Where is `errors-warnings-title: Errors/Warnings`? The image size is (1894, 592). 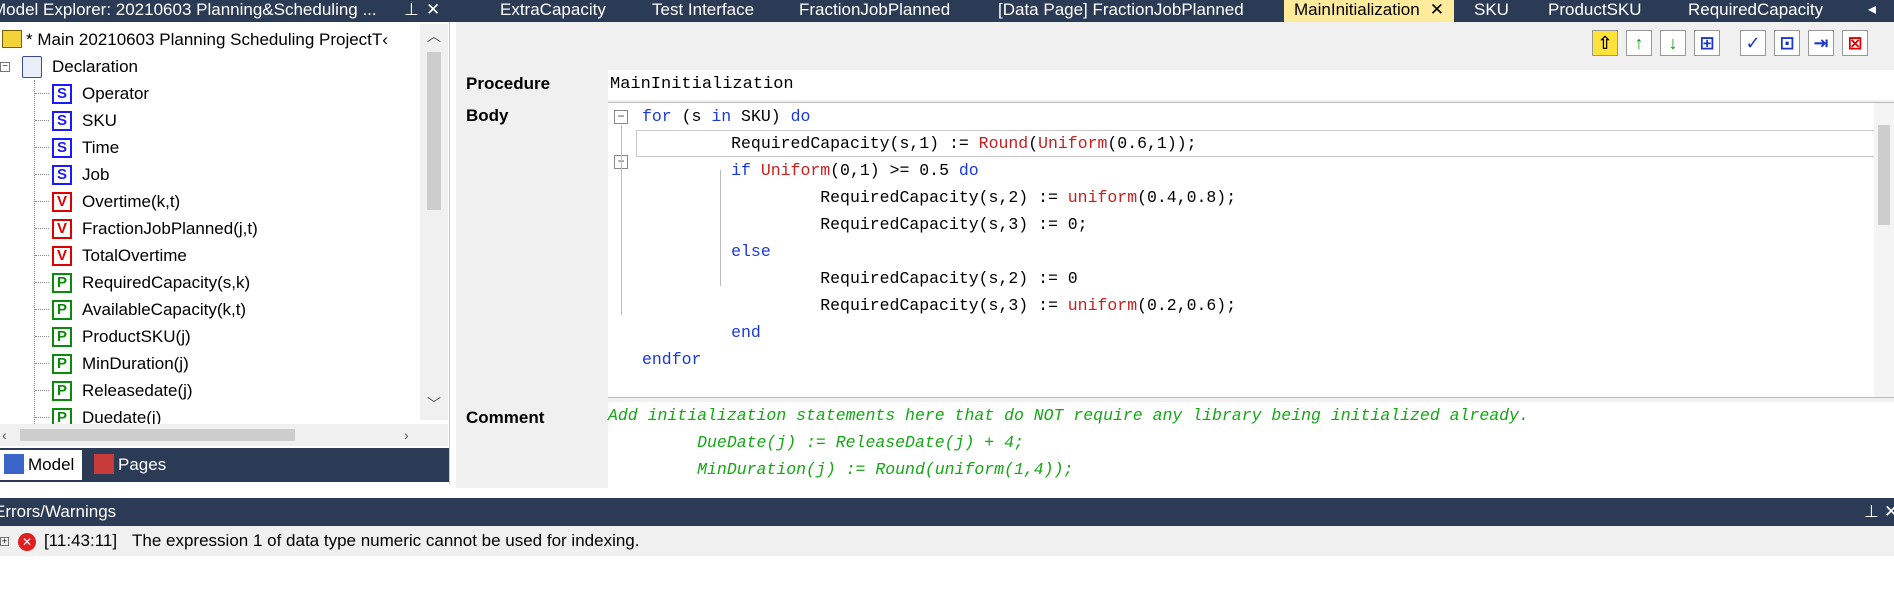
errors-warnings-title: Errors/Warnings is located at coordinates (58, 511).